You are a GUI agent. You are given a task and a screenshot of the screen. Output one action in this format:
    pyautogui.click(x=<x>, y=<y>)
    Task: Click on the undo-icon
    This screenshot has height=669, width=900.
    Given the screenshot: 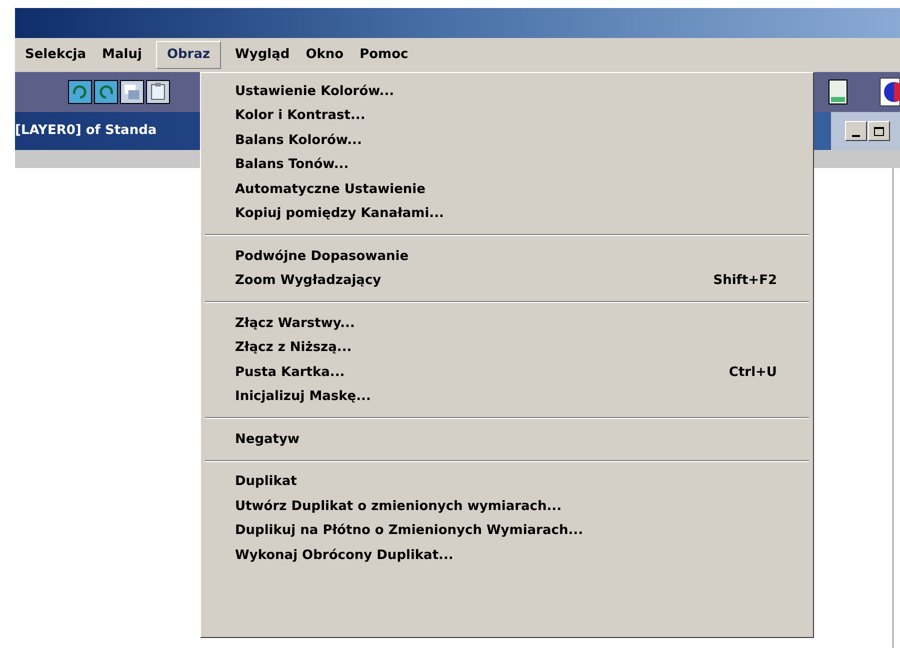 What is the action you would take?
    pyautogui.click(x=80, y=92)
    